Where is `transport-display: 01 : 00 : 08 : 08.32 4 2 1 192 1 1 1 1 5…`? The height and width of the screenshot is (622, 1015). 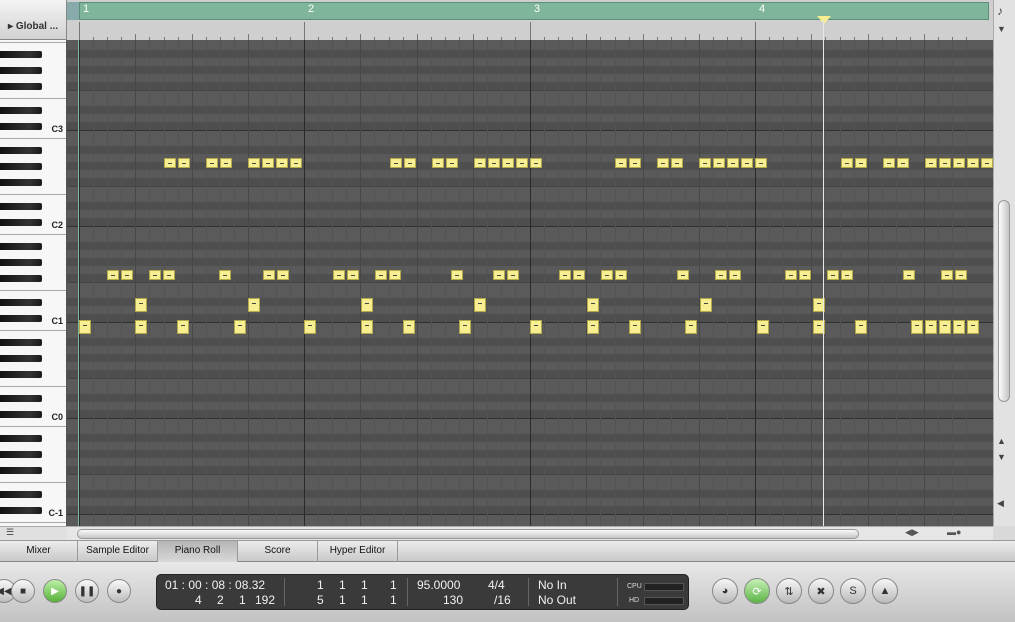 transport-display: 01 : 00 : 08 : 08.32 4 2 1 192 1 1 1 1 5… is located at coordinates (422, 592).